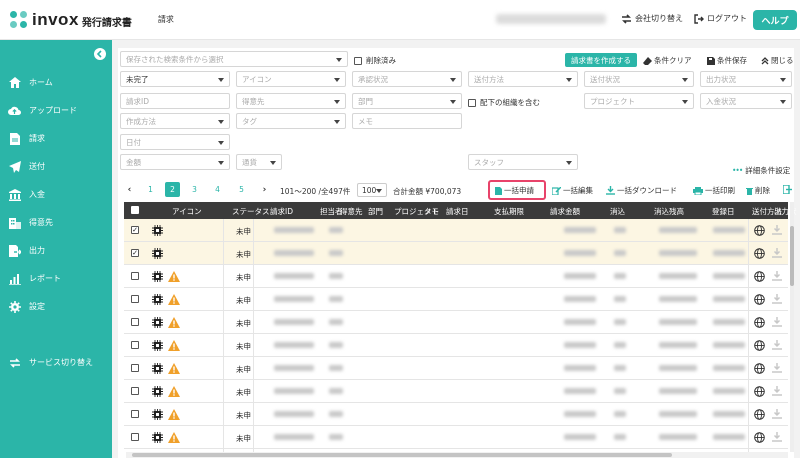 This screenshot has height=458, width=800. What do you see at coordinates (26, 306) in the screenshot?
I see `sidebar-item-settings: 設定` at bounding box center [26, 306].